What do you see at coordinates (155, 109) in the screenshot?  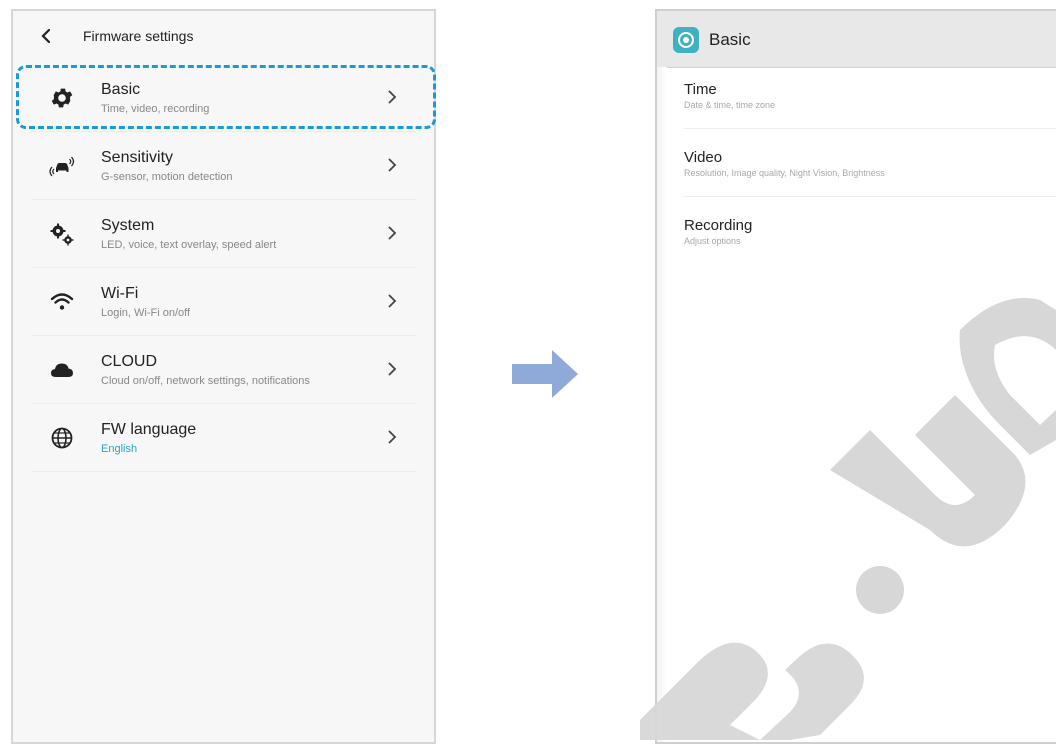 I see `menu-item-description: Time, video, recording` at bounding box center [155, 109].